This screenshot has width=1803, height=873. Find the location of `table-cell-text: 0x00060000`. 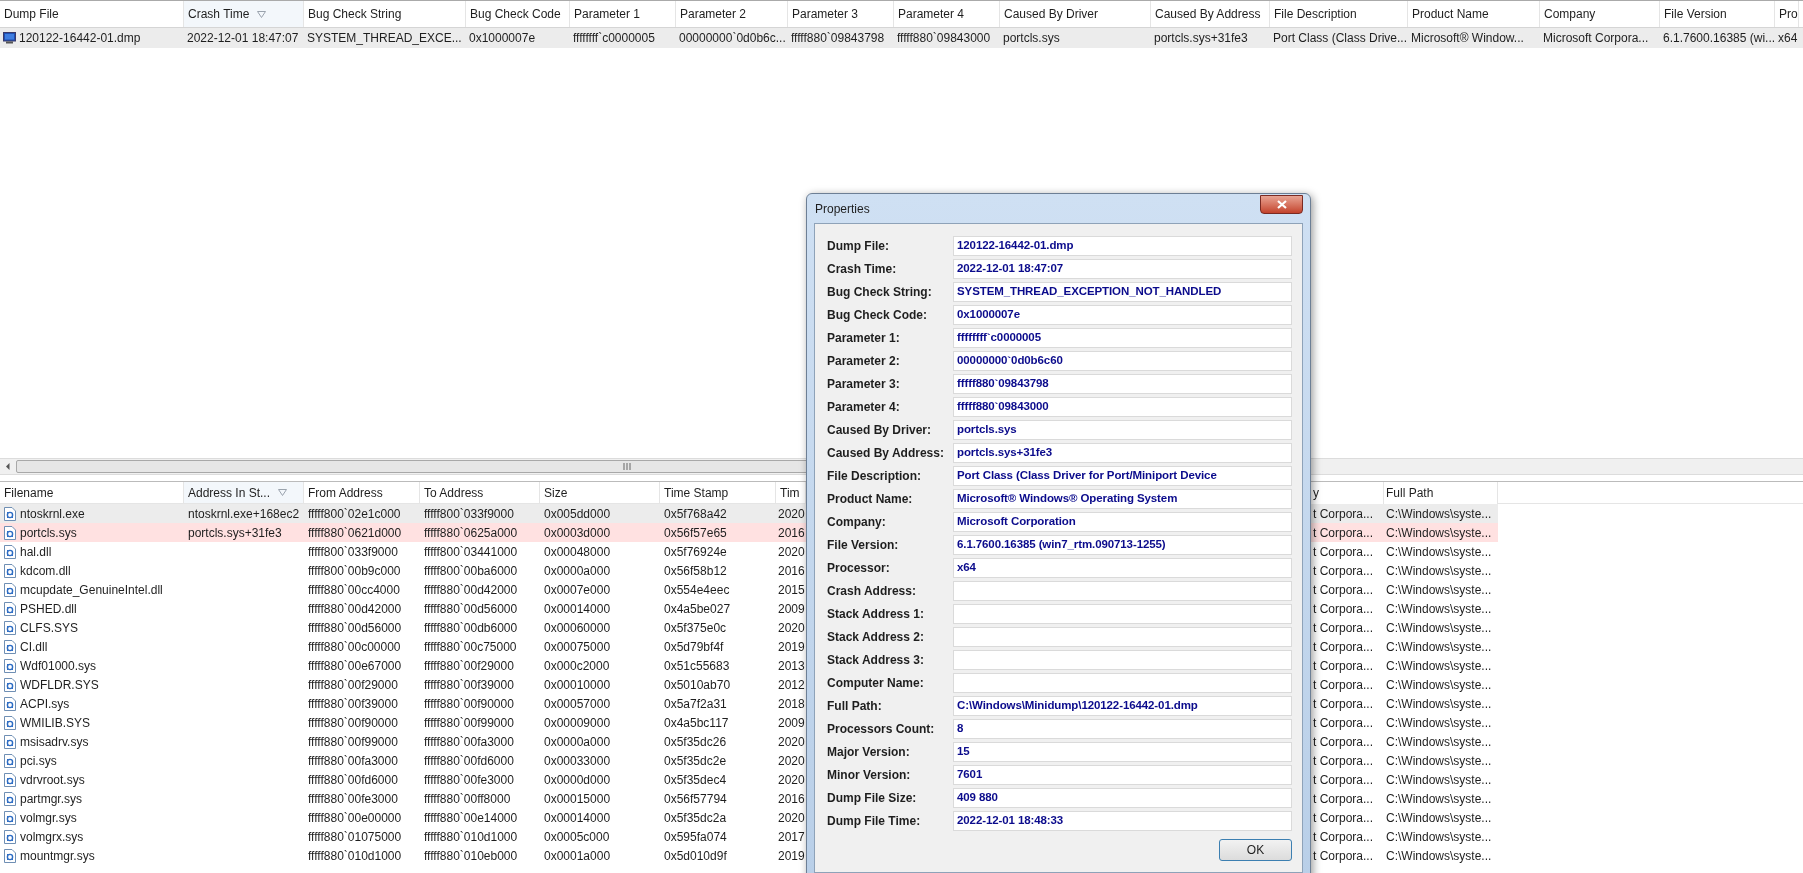

table-cell-text: 0x00060000 is located at coordinates (577, 628).